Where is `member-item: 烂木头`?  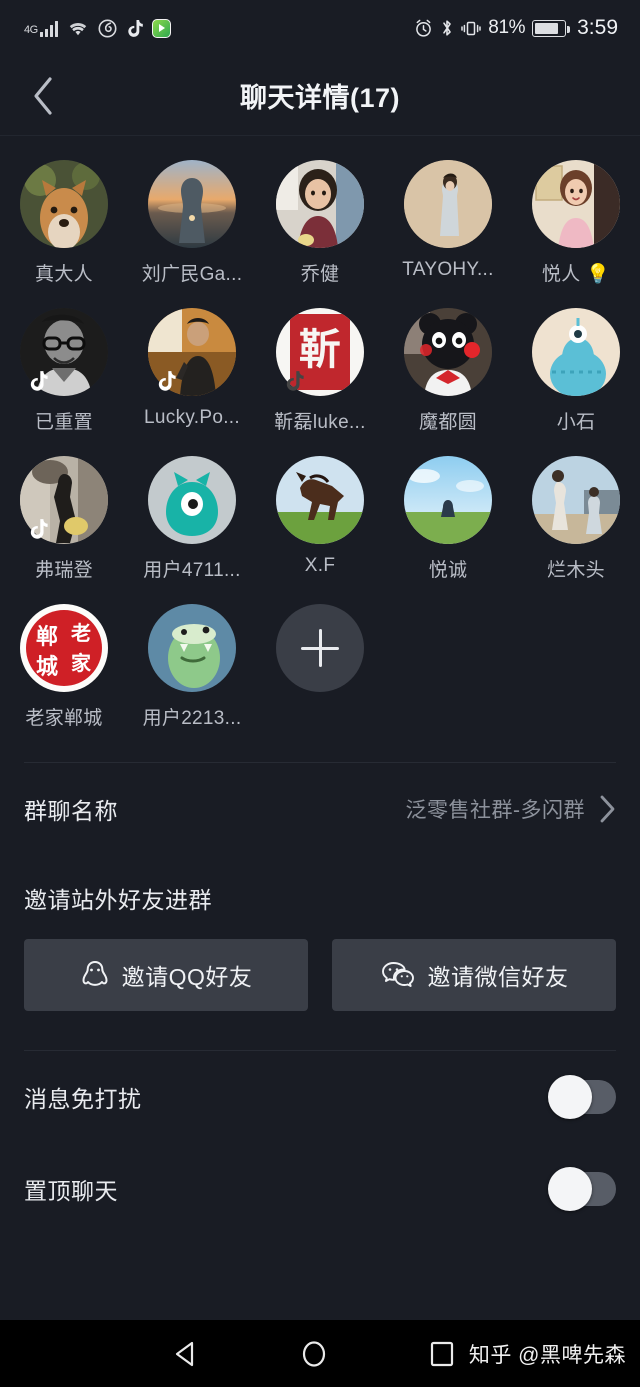 member-item: 烂木头 is located at coordinates (576, 519).